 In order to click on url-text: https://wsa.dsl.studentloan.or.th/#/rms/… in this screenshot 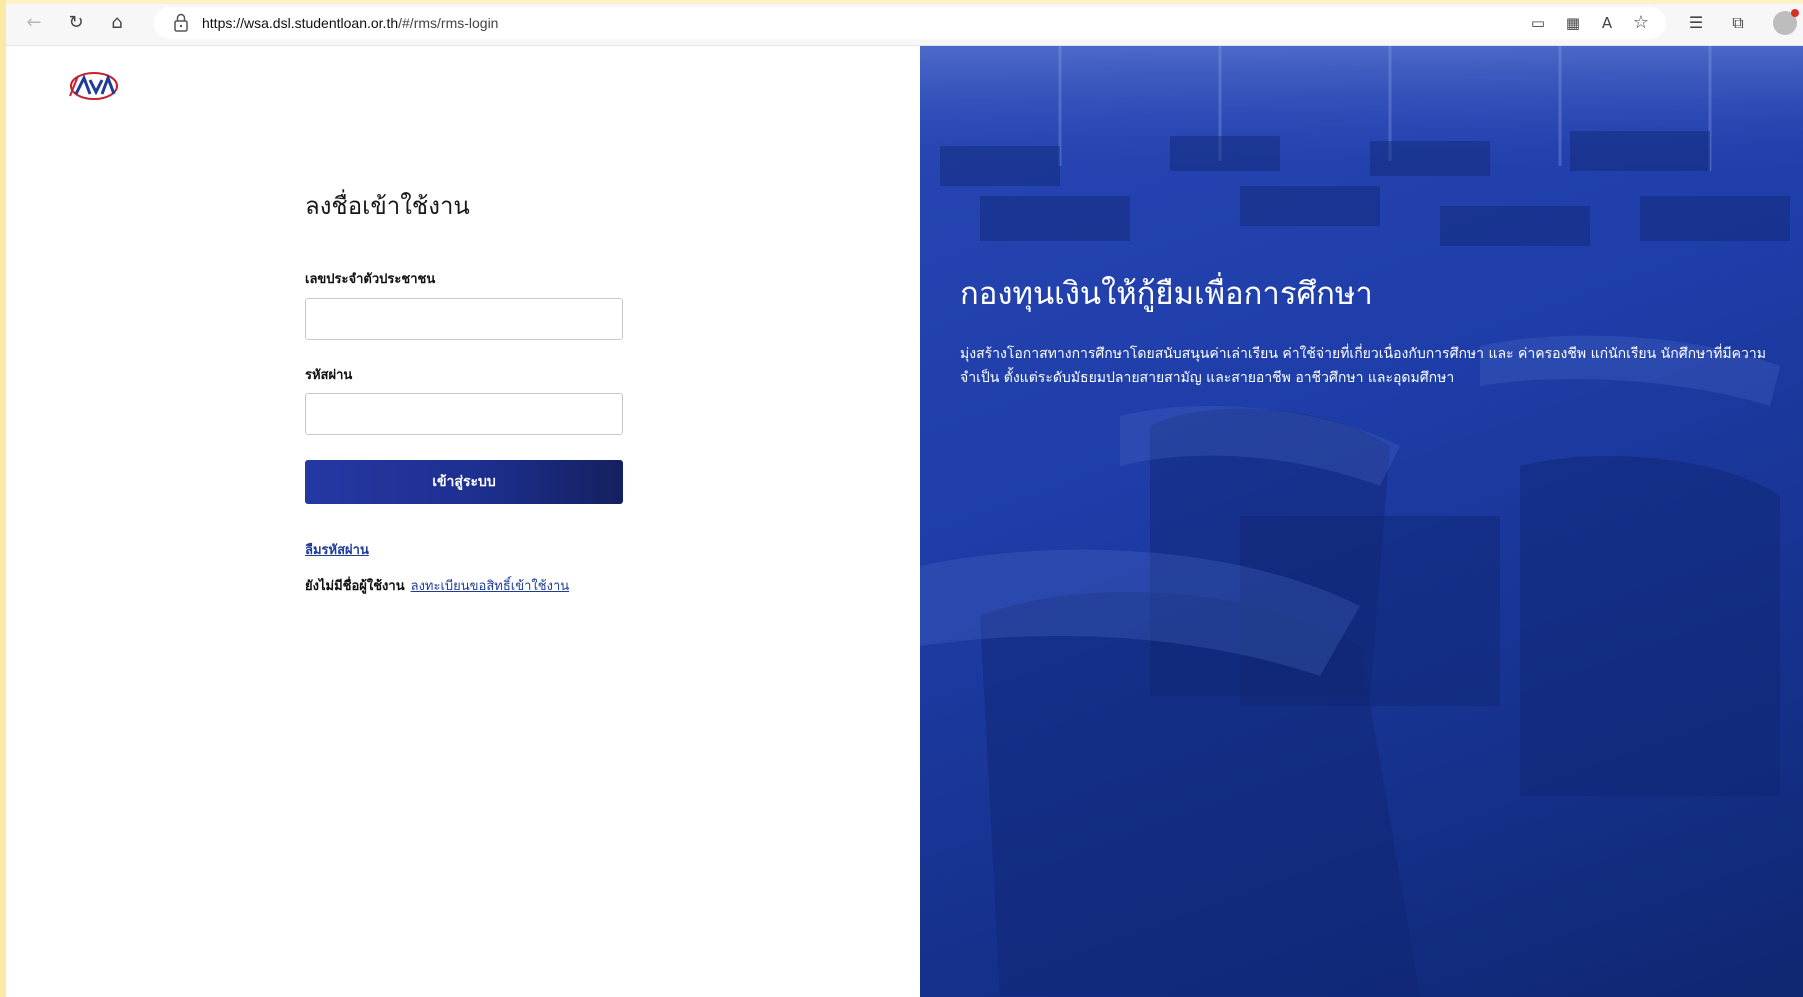, I will do `click(350, 23)`.